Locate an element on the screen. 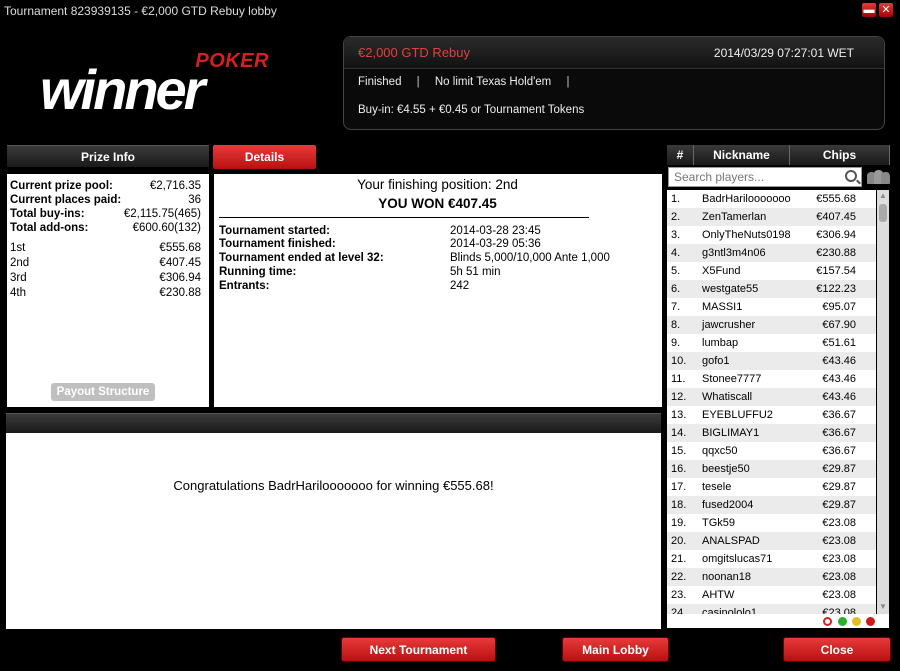 Image resolution: width=900 pixels, height=671 pixels. logo-poker-text: POKER is located at coordinates (232, 61).